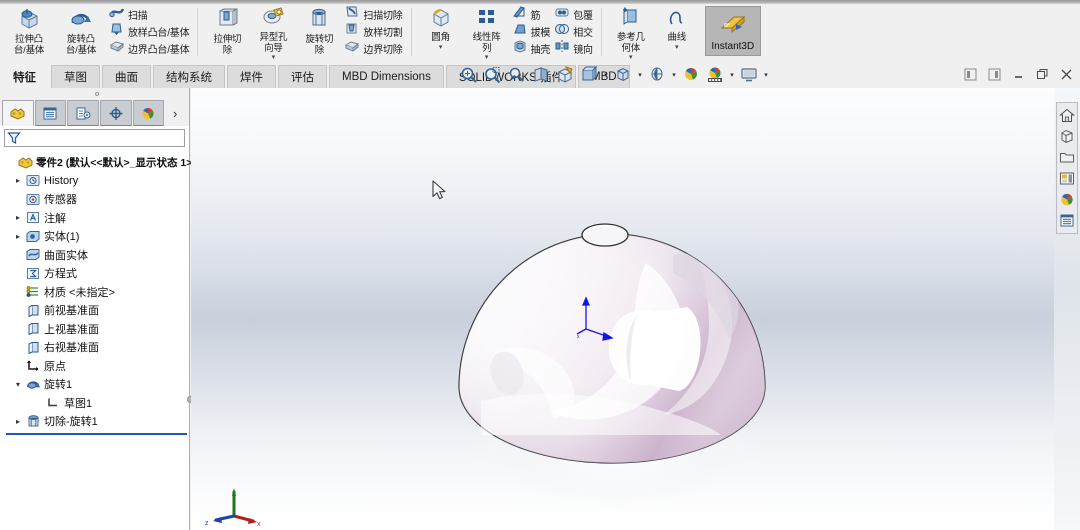 This screenshot has width=1080, height=530. I want to click on wrap-button: 包覆, so click(573, 14).